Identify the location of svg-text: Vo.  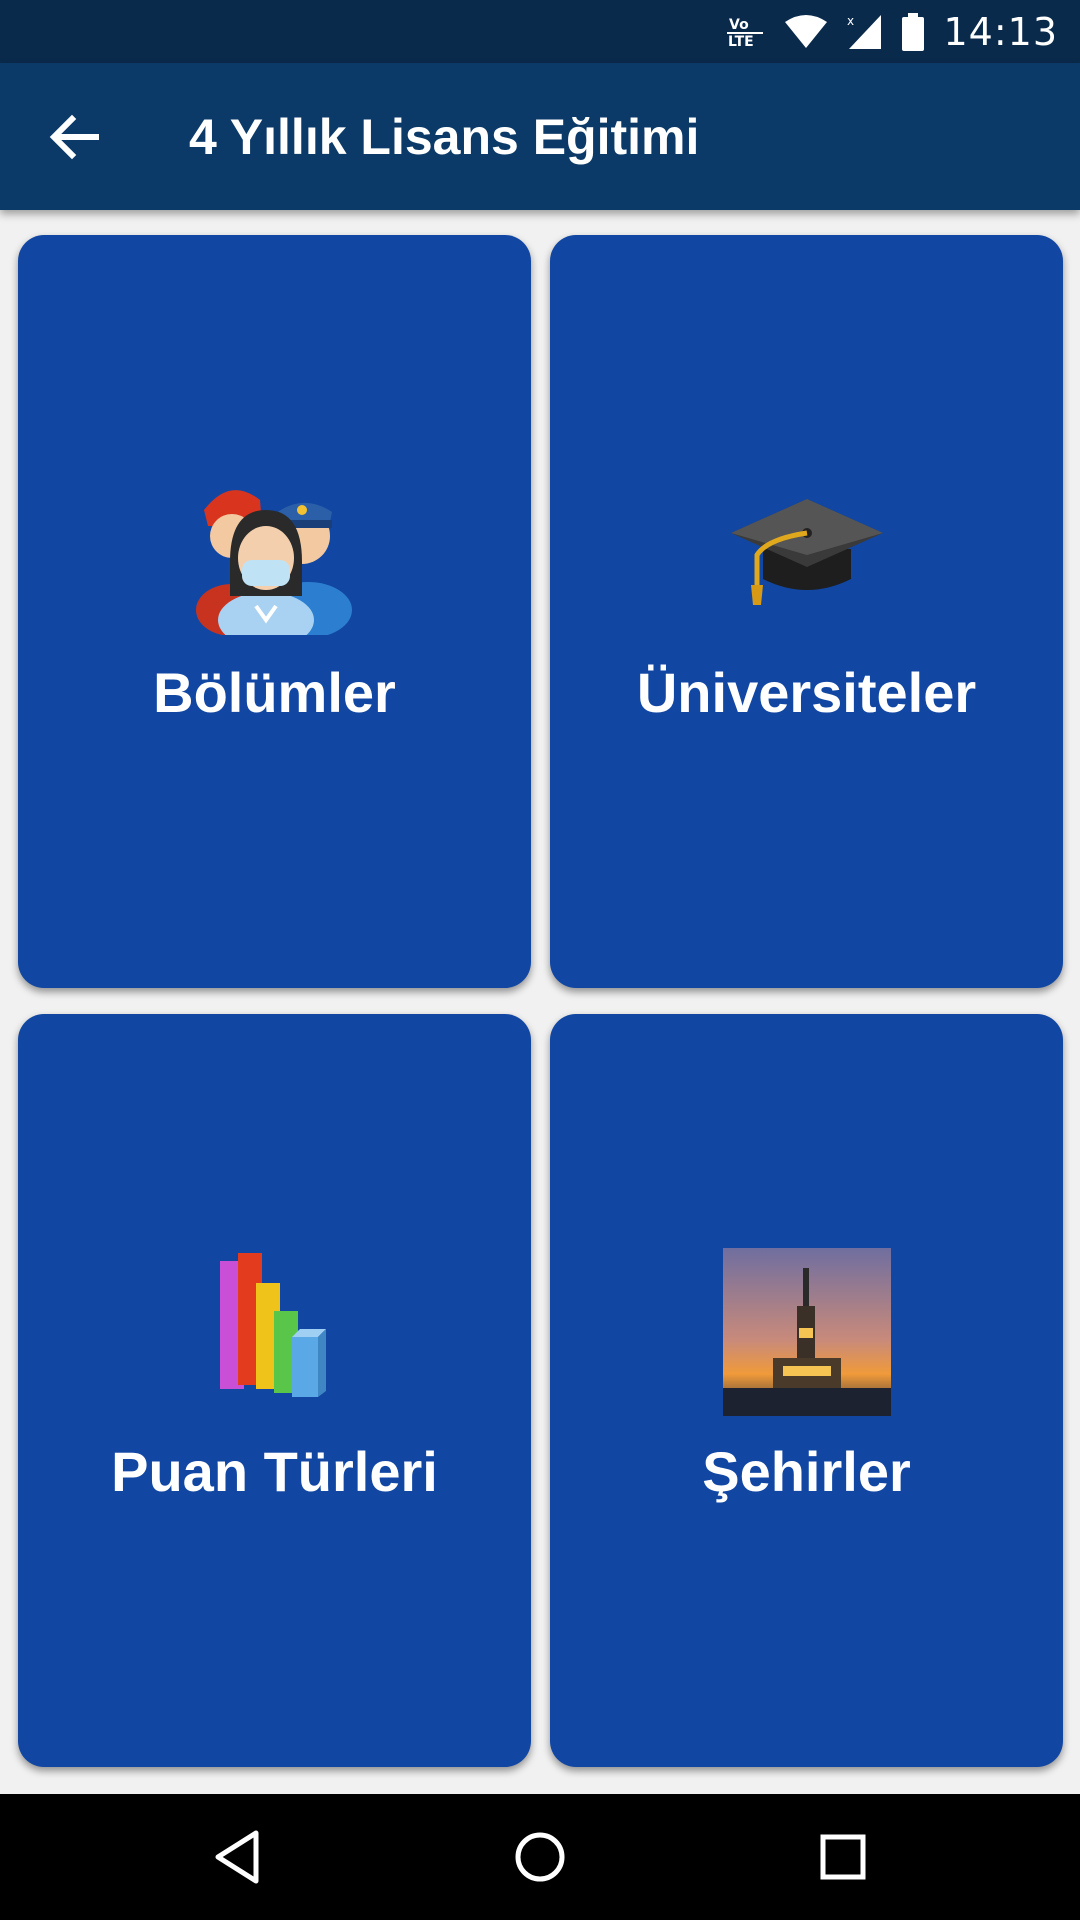
(739, 25).